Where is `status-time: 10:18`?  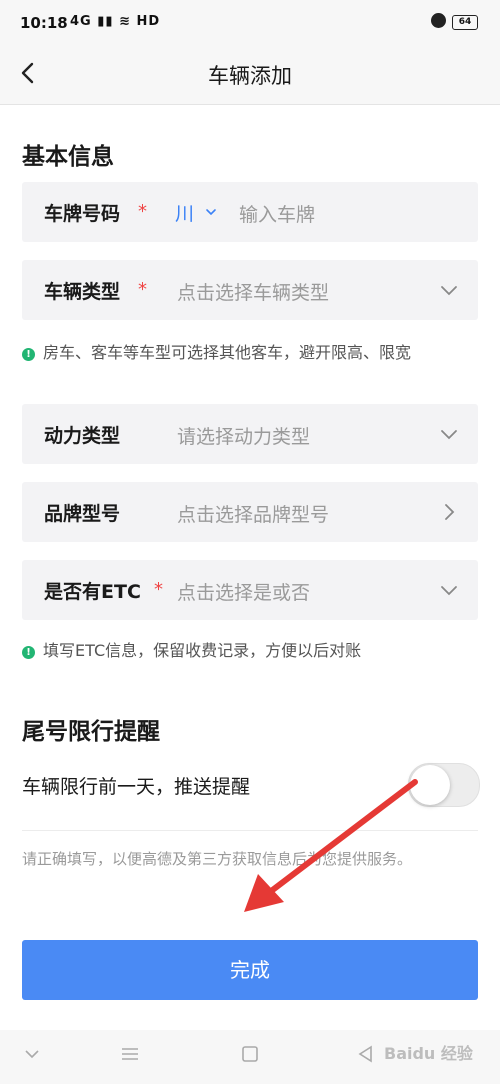
status-time: 10:18 is located at coordinates (44, 23).